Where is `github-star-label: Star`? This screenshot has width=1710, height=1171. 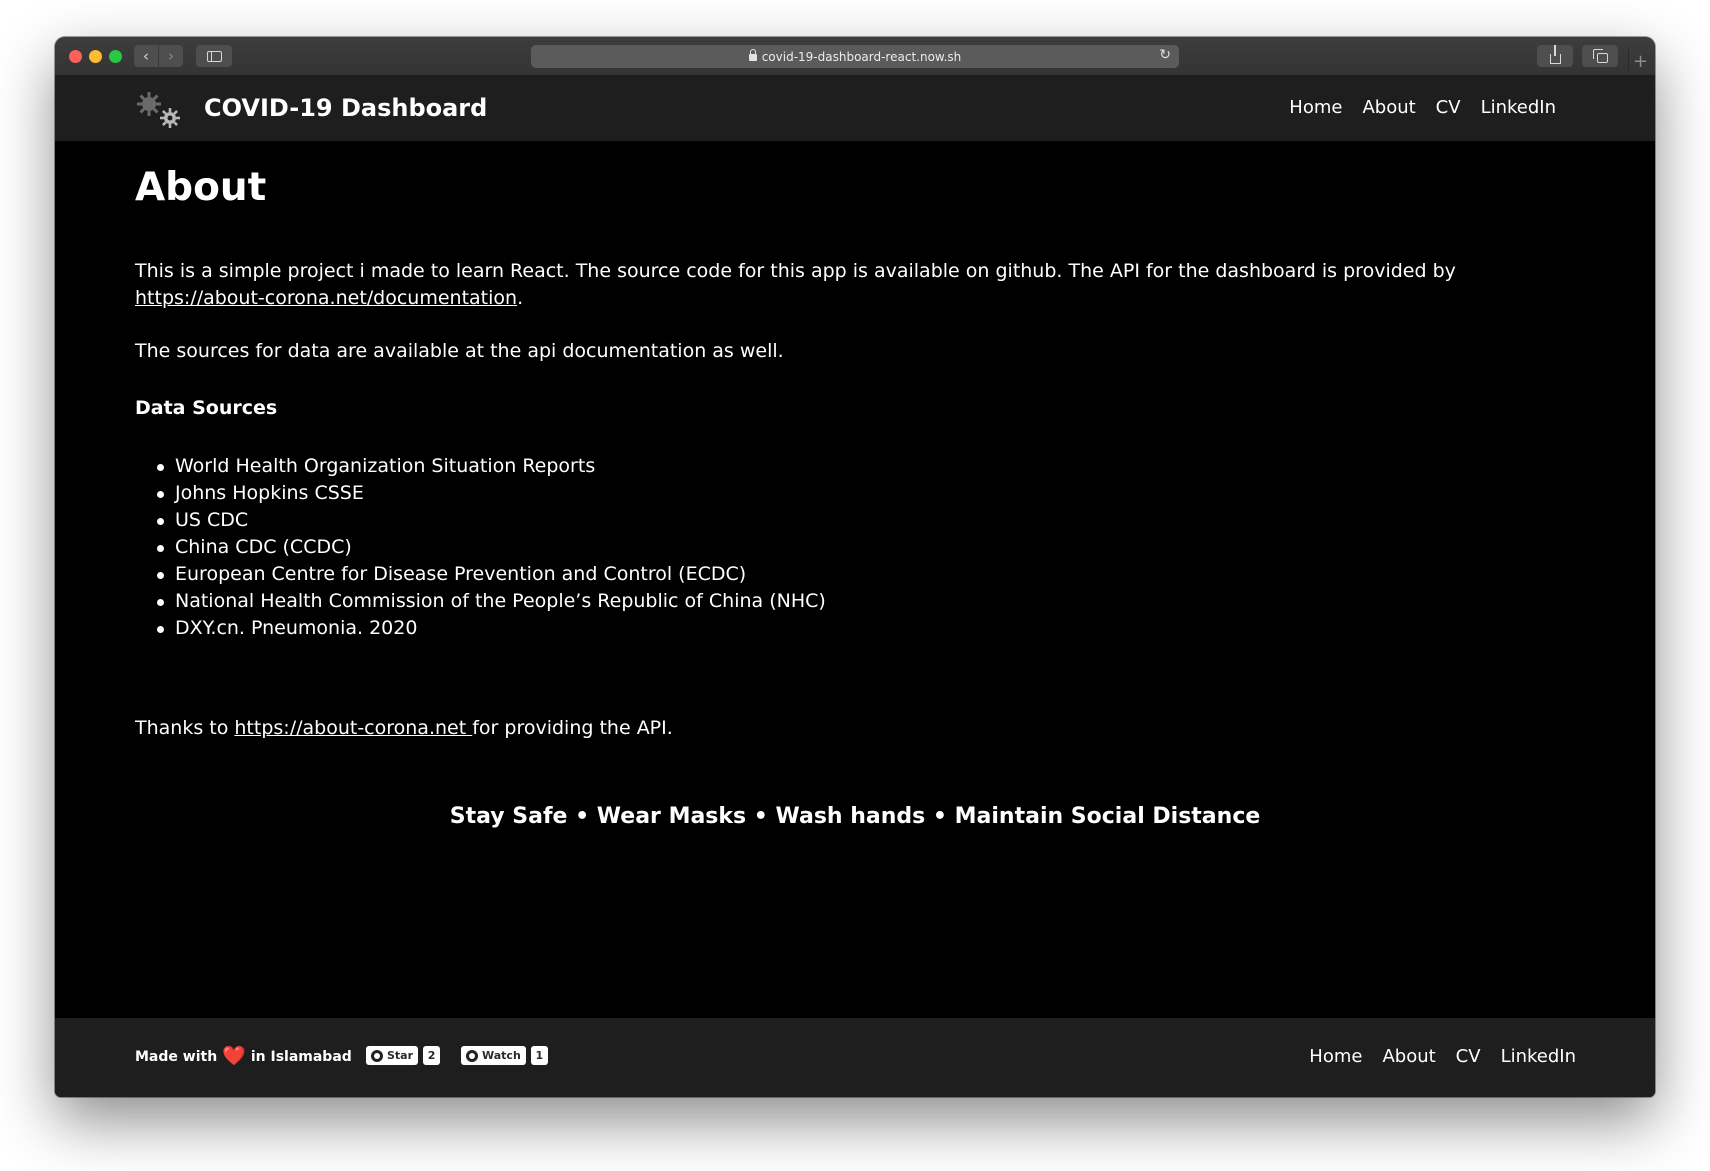
github-star-label: Star is located at coordinates (400, 1055).